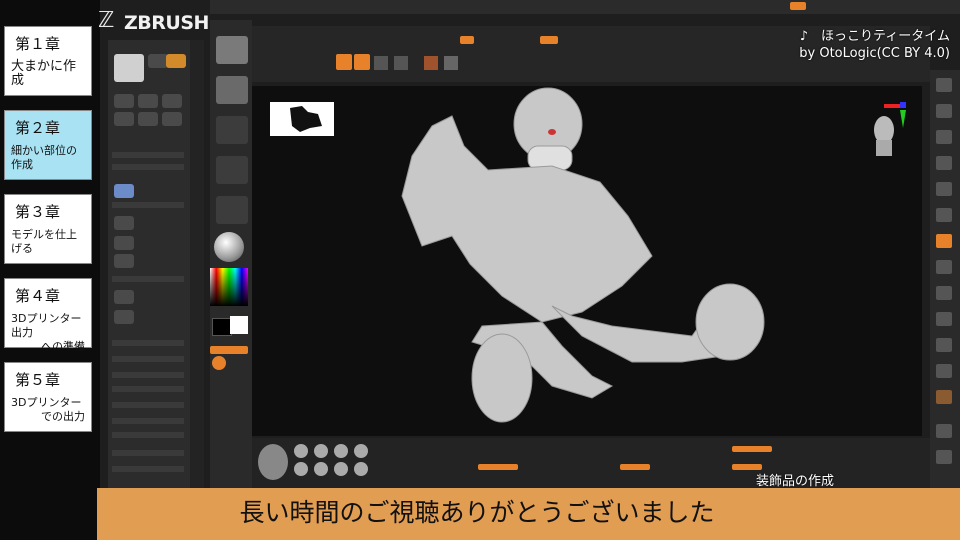 Image resolution: width=960 pixels, height=540 pixels. Describe the element at coordinates (451, 63) in the screenshot. I see `color-button` at that location.